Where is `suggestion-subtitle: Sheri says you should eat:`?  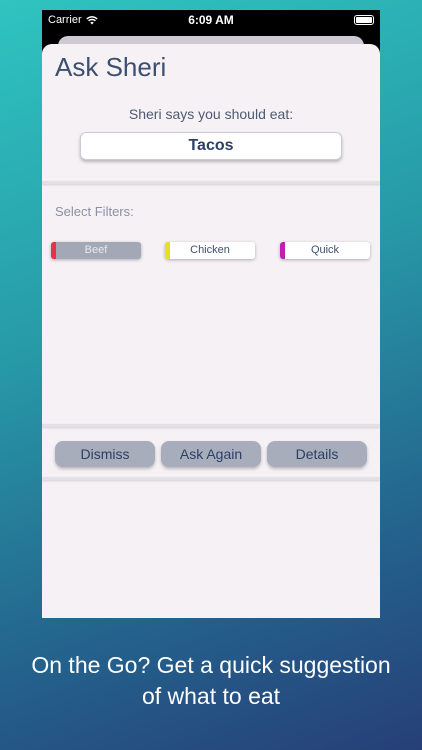
suggestion-subtitle: Sheri says you should eat: is located at coordinates (211, 114).